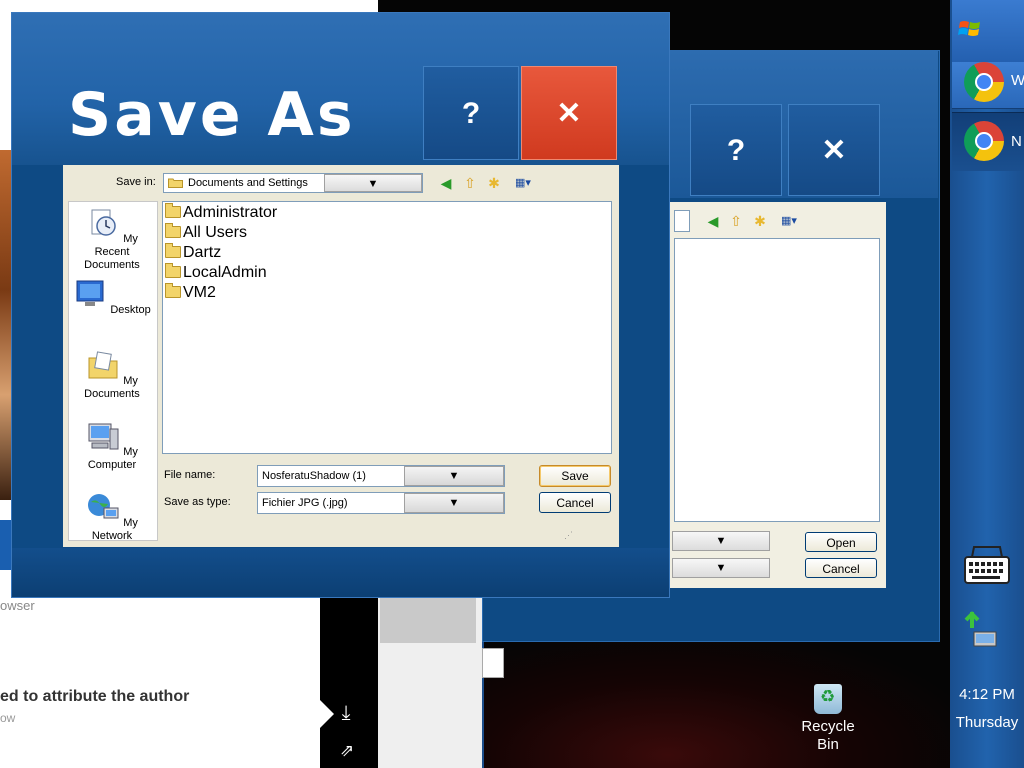  What do you see at coordinates (987, 565) in the screenshot?
I see `keyboard-icon` at bounding box center [987, 565].